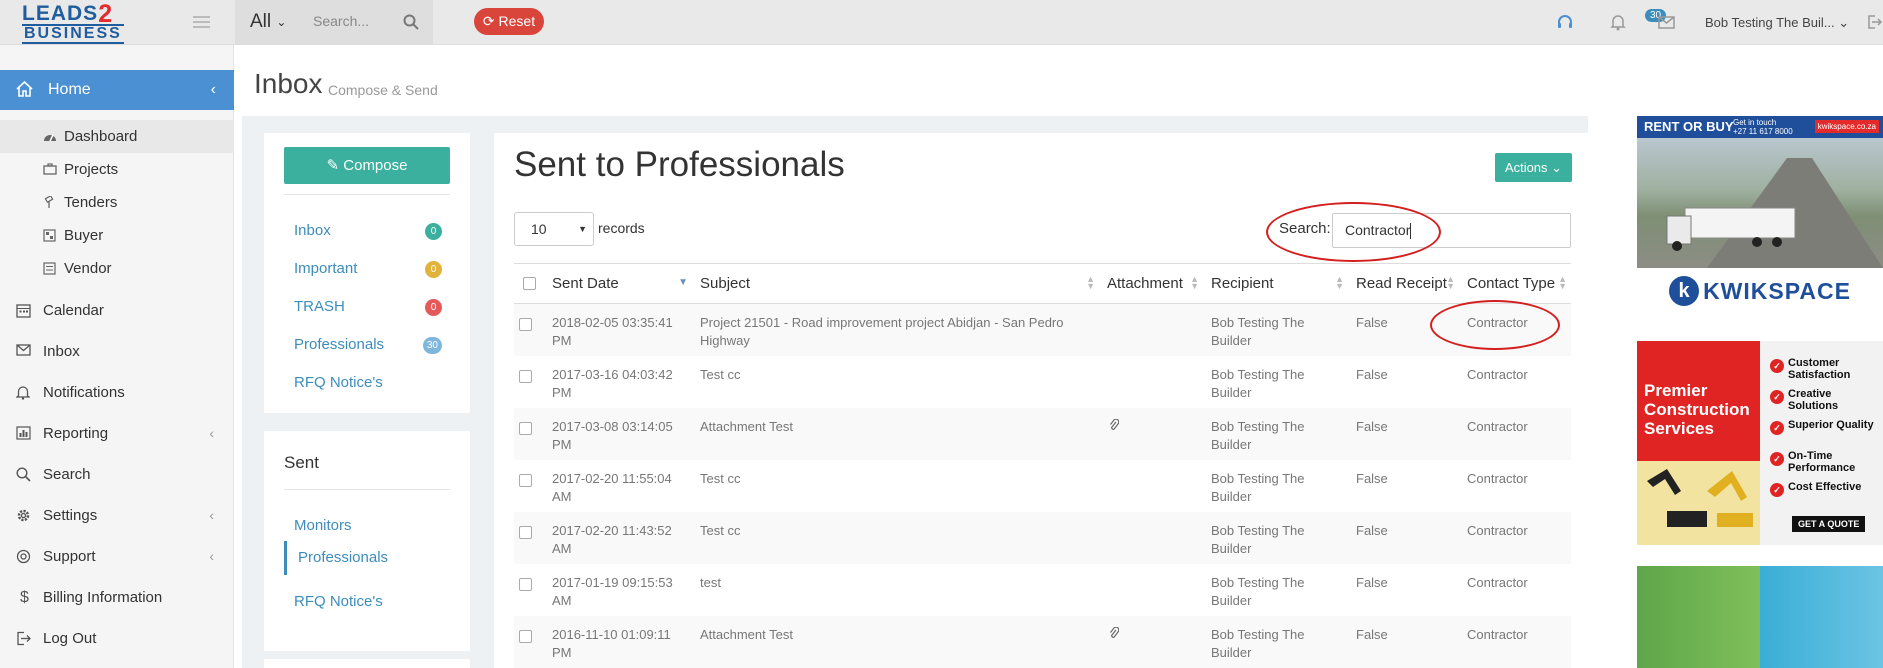 Image resolution: width=1883 pixels, height=668 pixels. Describe the element at coordinates (683, 282) in the screenshot. I see `sort-desc-icon: ▼` at that location.